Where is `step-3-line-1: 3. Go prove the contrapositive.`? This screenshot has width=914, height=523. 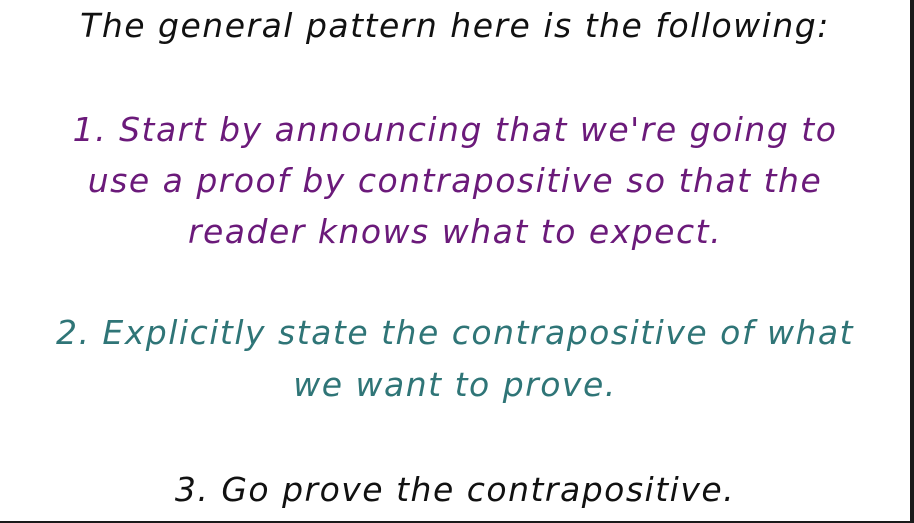 step-3-line-1: 3. Go prove the contrapositive. is located at coordinates (455, 489).